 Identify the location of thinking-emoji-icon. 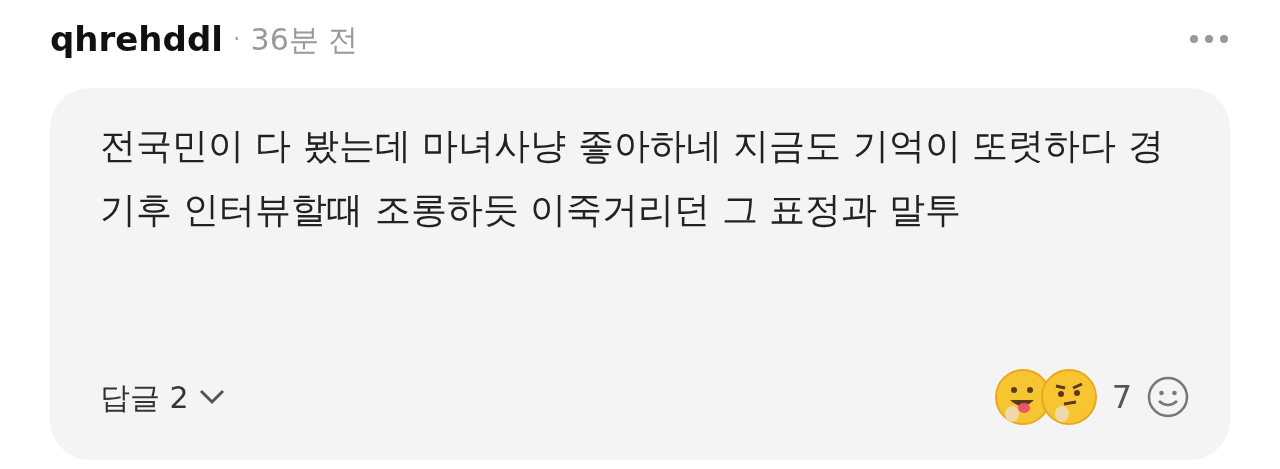
(1068, 397).